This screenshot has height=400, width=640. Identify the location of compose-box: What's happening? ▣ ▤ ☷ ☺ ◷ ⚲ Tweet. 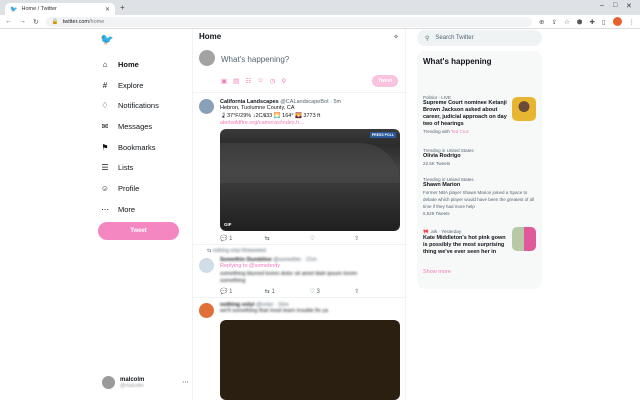
(299, 68).